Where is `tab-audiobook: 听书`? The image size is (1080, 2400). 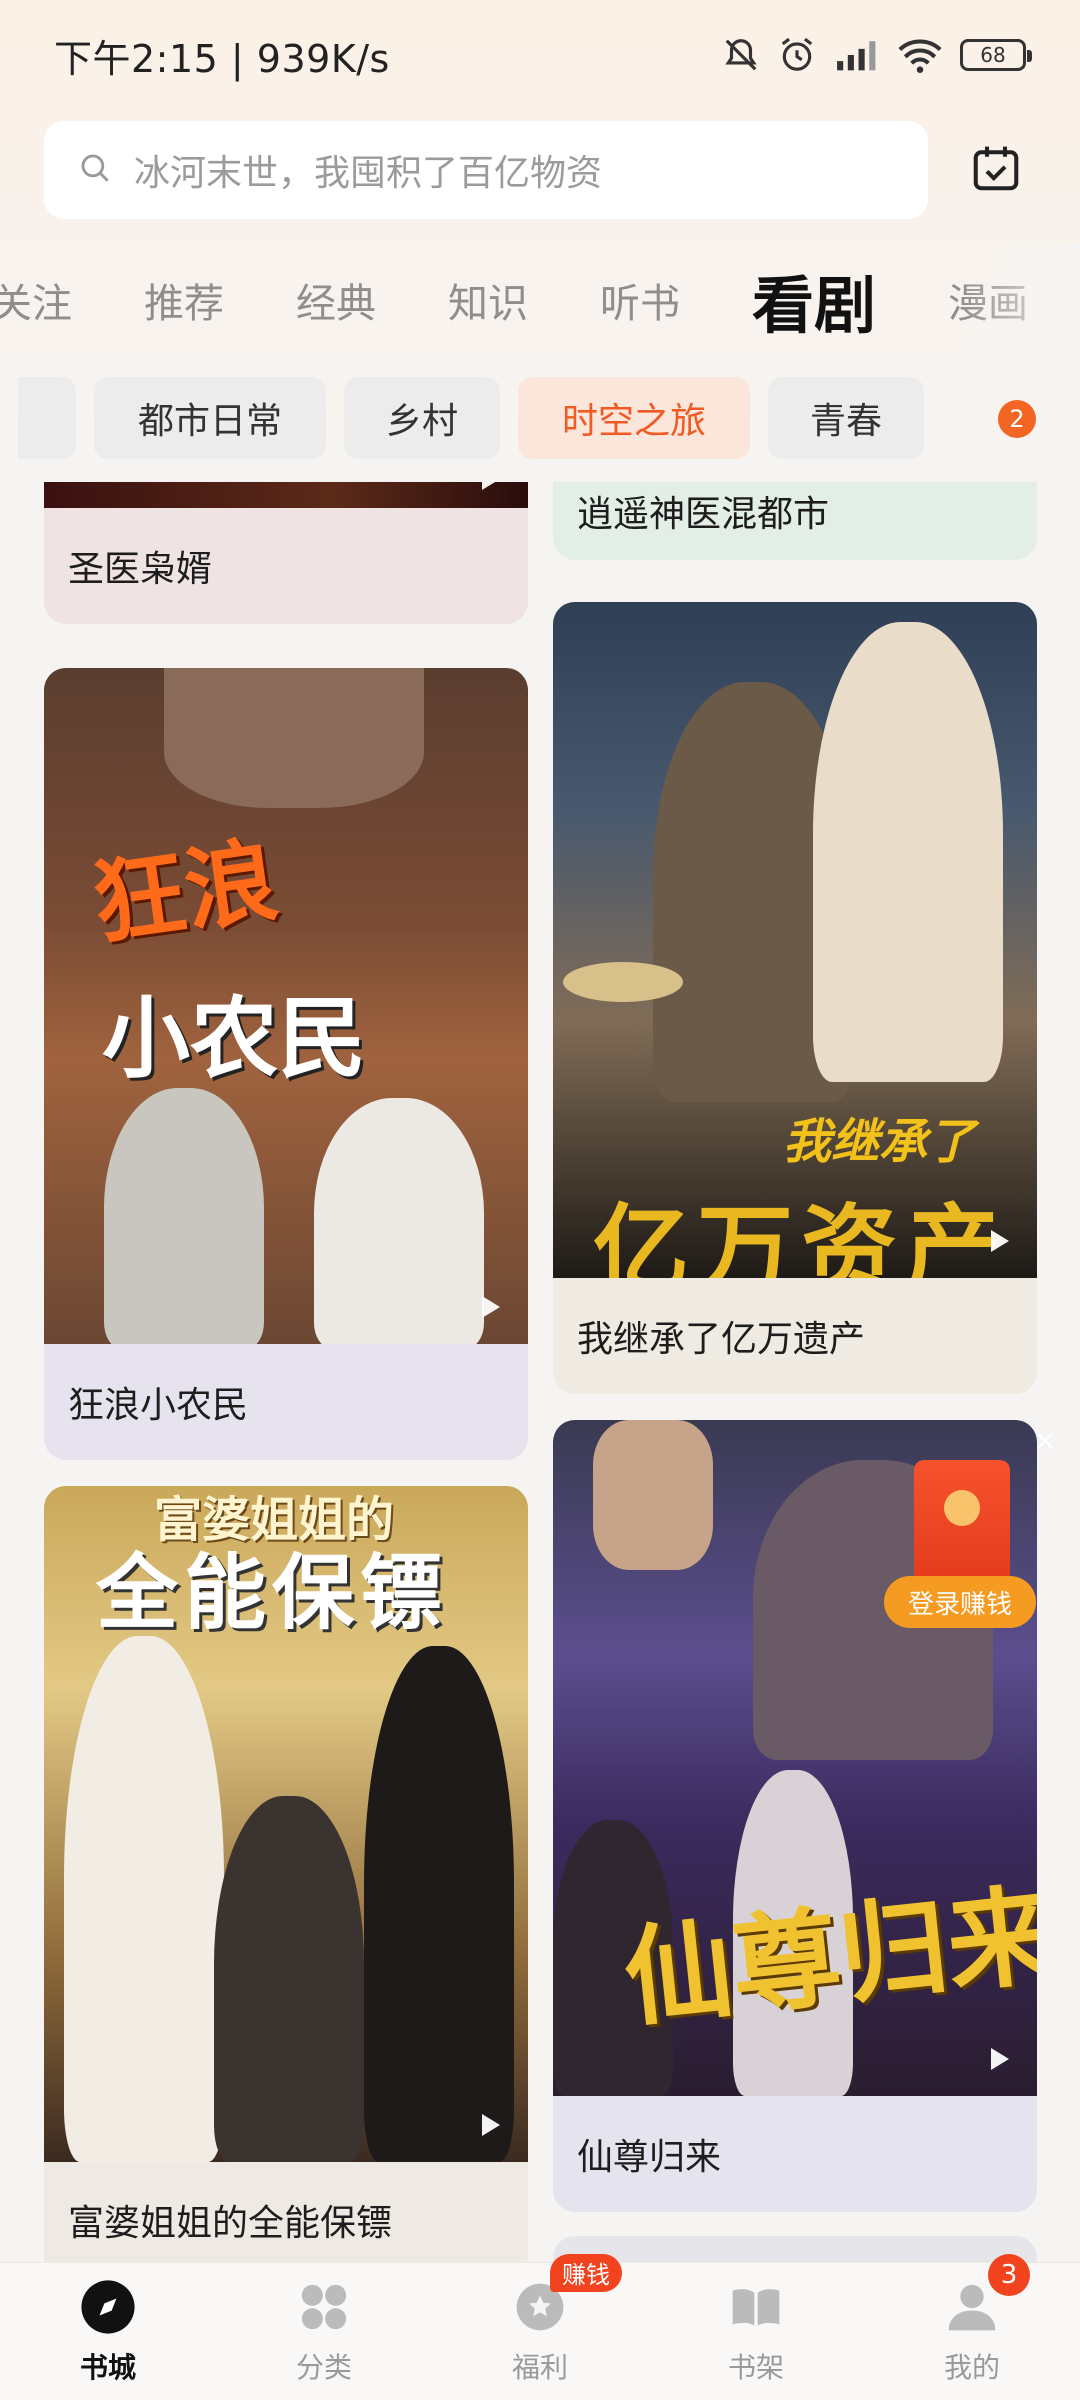 tab-audiobook: 听书 is located at coordinates (640, 300).